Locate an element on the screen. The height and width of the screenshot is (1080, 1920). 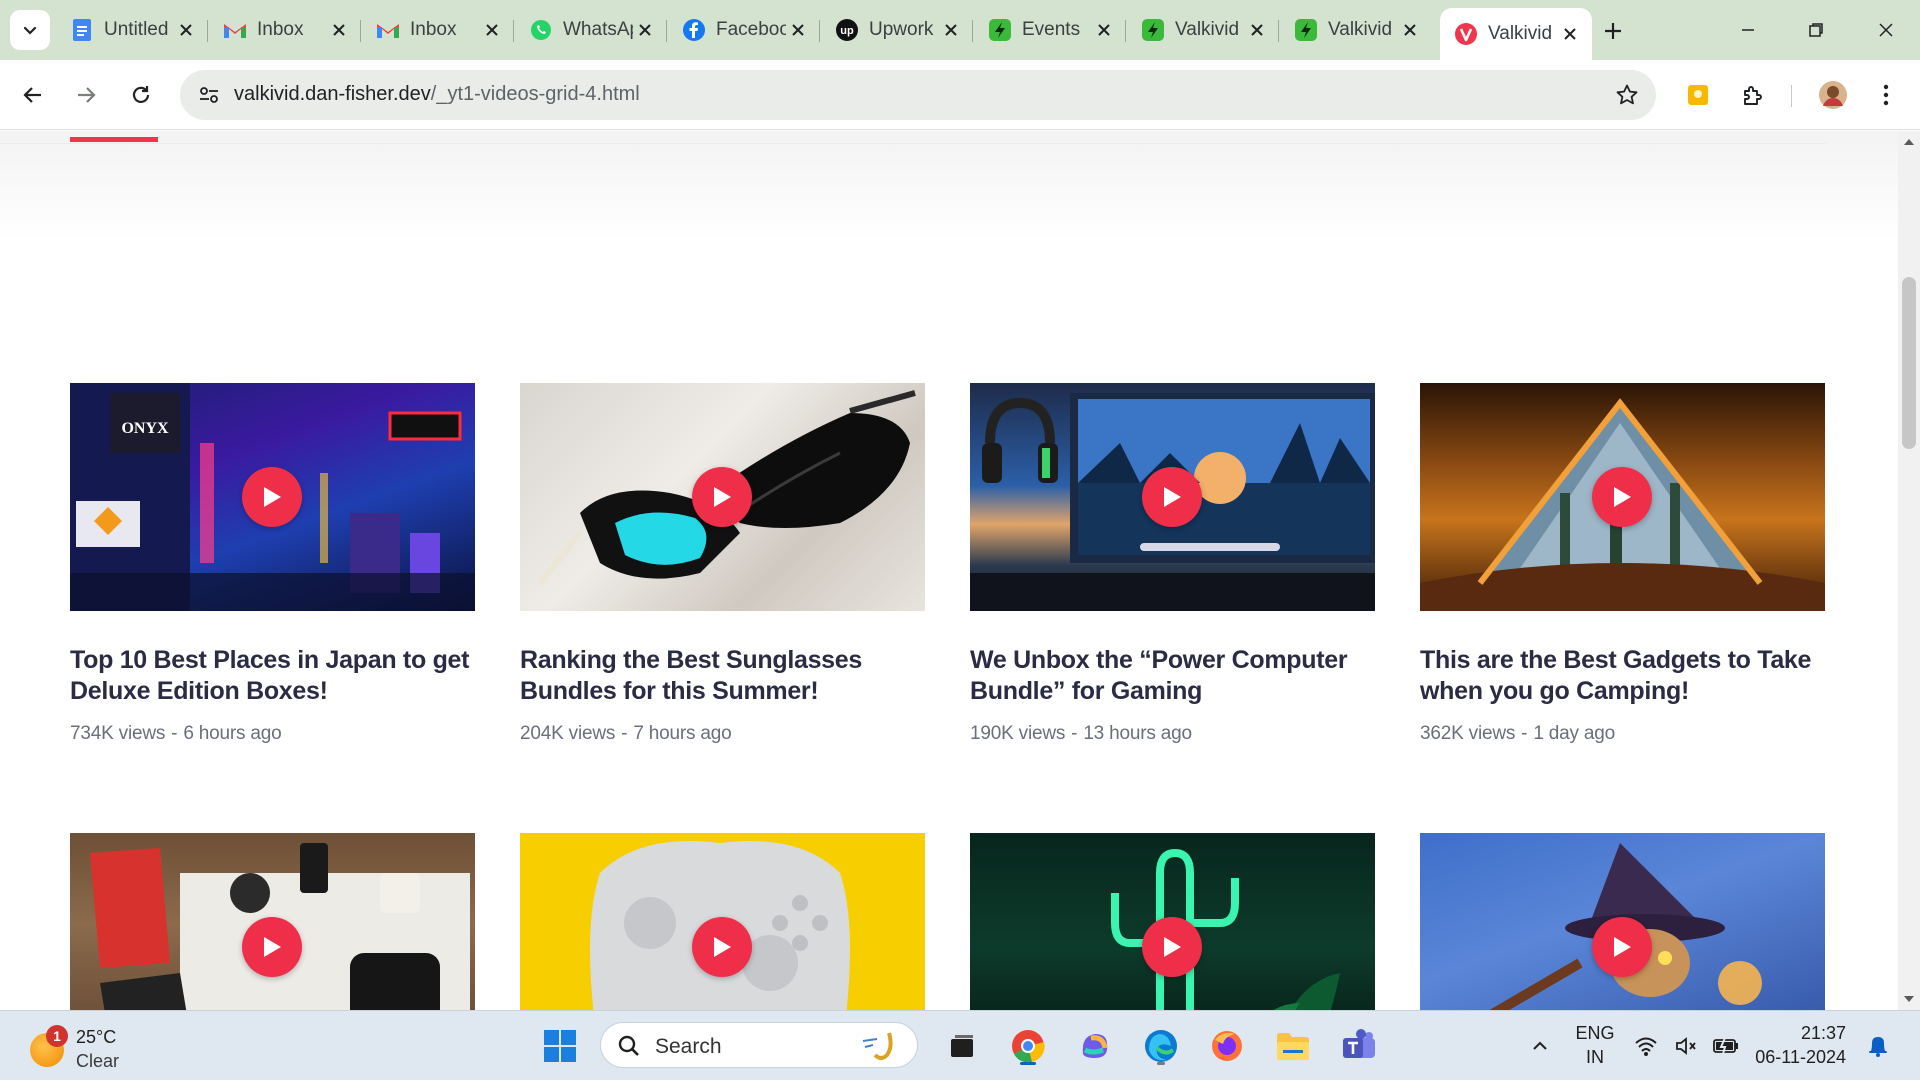
scroll-up-arrow-icon is located at coordinates (1909, 142).